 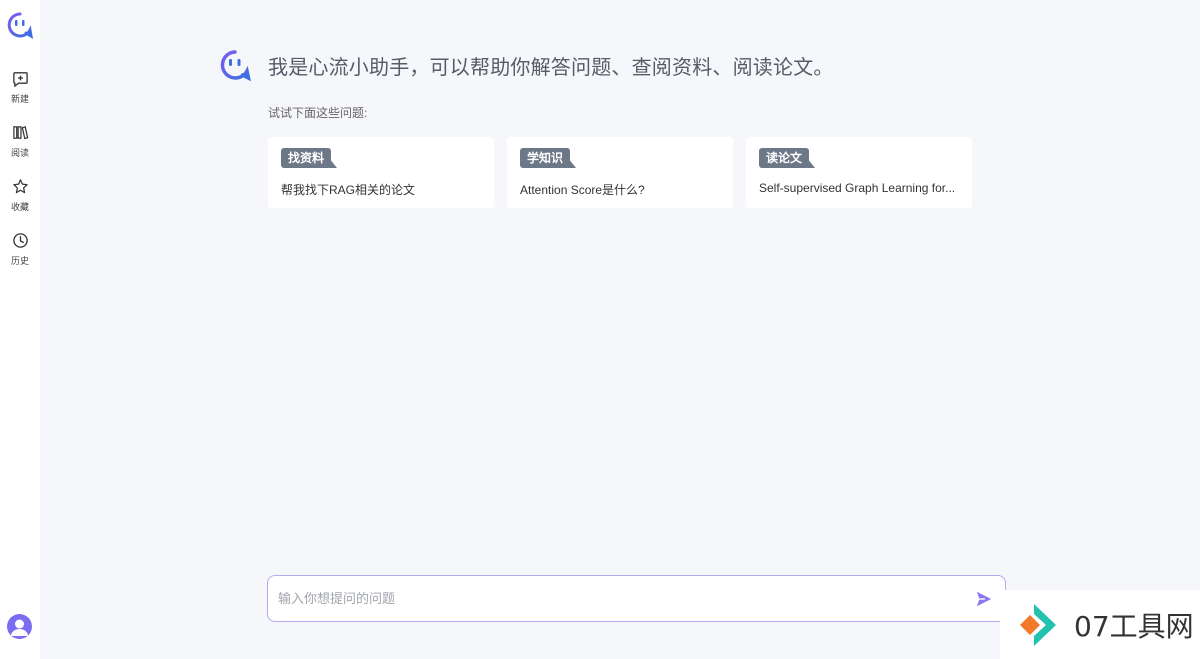 What do you see at coordinates (787, 158) in the screenshot?
I see `card-tag: 读论文` at bounding box center [787, 158].